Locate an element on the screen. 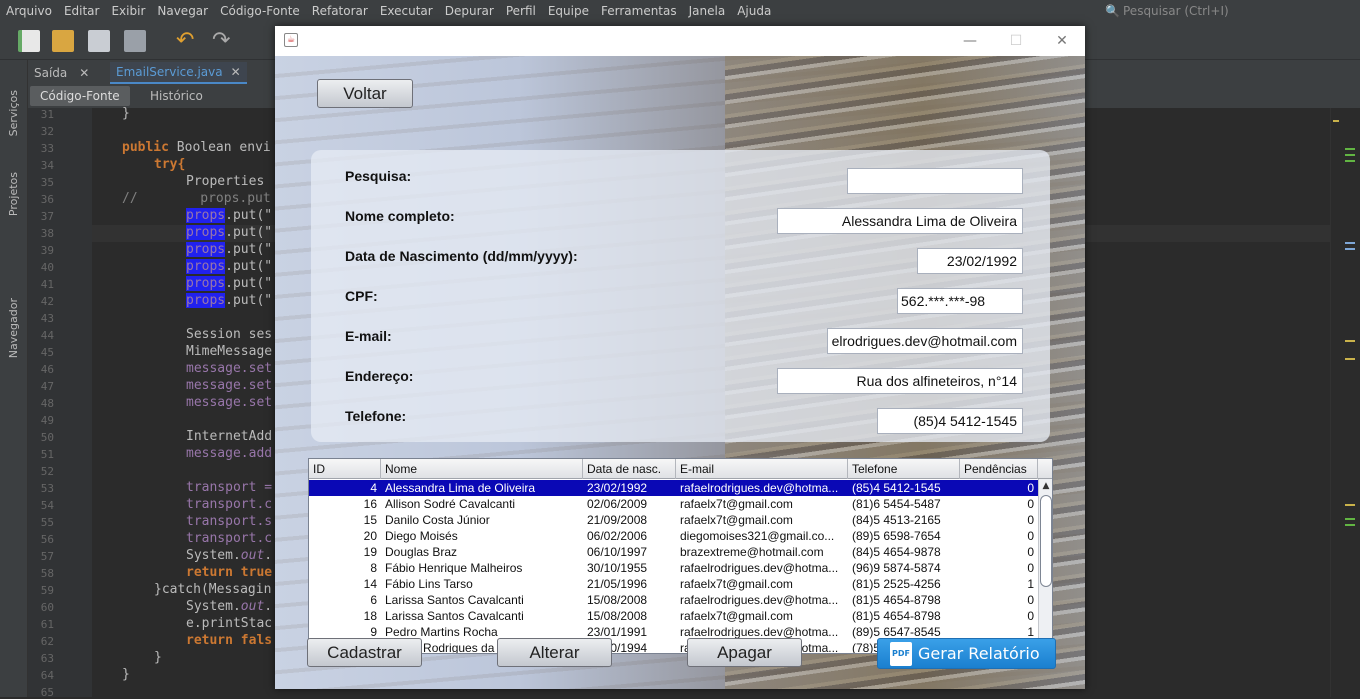 Image resolution: width=1360 pixels, height=699 pixels. left-tool-rail: Serviços Projetos Navegador is located at coordinates (14, 378).